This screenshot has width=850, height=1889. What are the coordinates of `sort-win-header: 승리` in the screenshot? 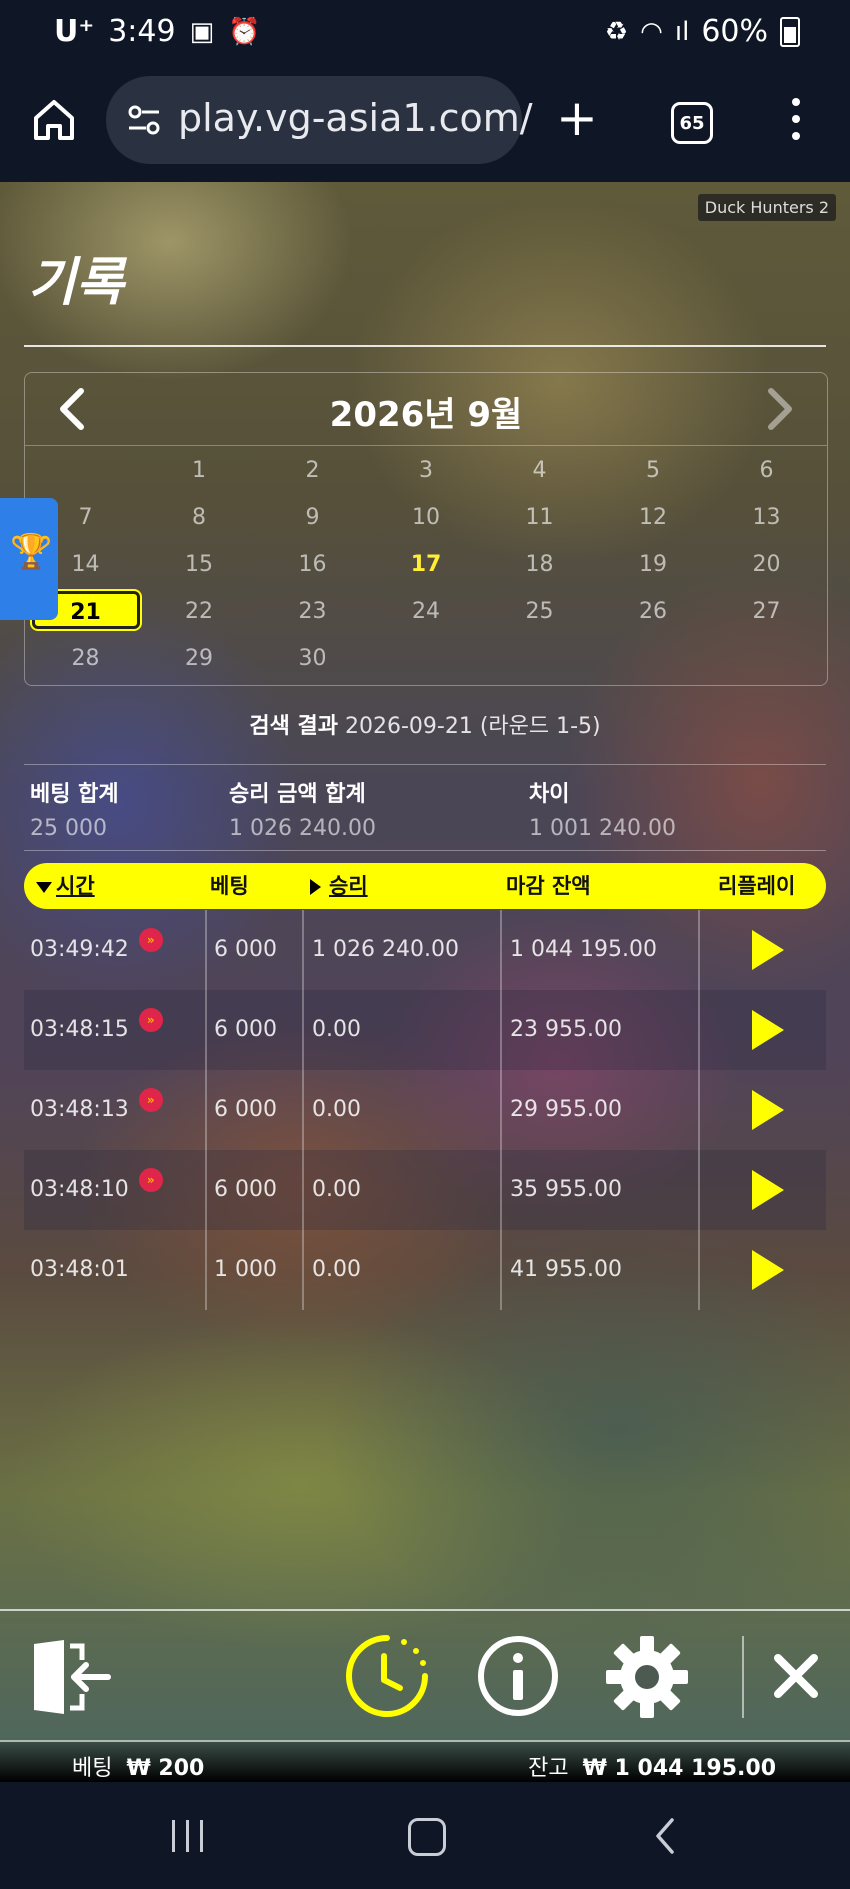 It's located at (339, 886).